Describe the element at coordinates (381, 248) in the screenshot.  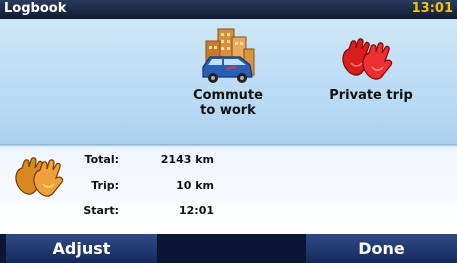
I see `done-button: Done` at that location.